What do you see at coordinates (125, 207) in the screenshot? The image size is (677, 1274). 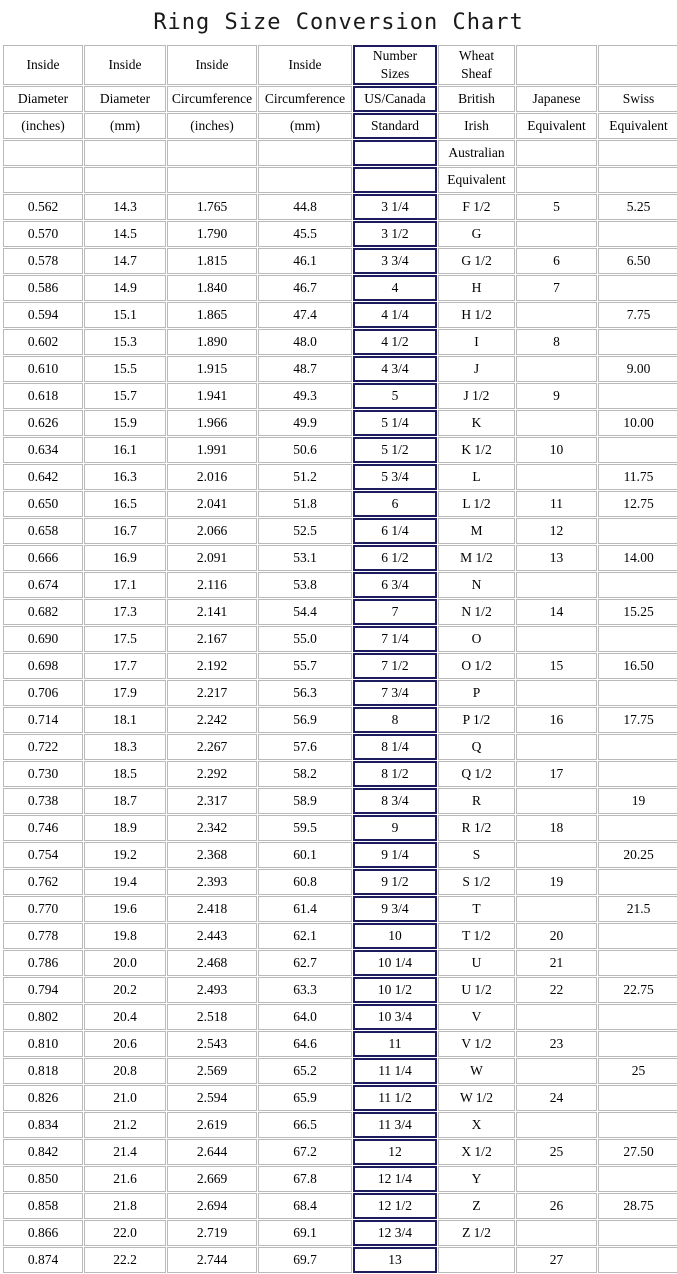 I see `cell-inside_diameter_mm: 14.3` at bounding box center [125, 207].